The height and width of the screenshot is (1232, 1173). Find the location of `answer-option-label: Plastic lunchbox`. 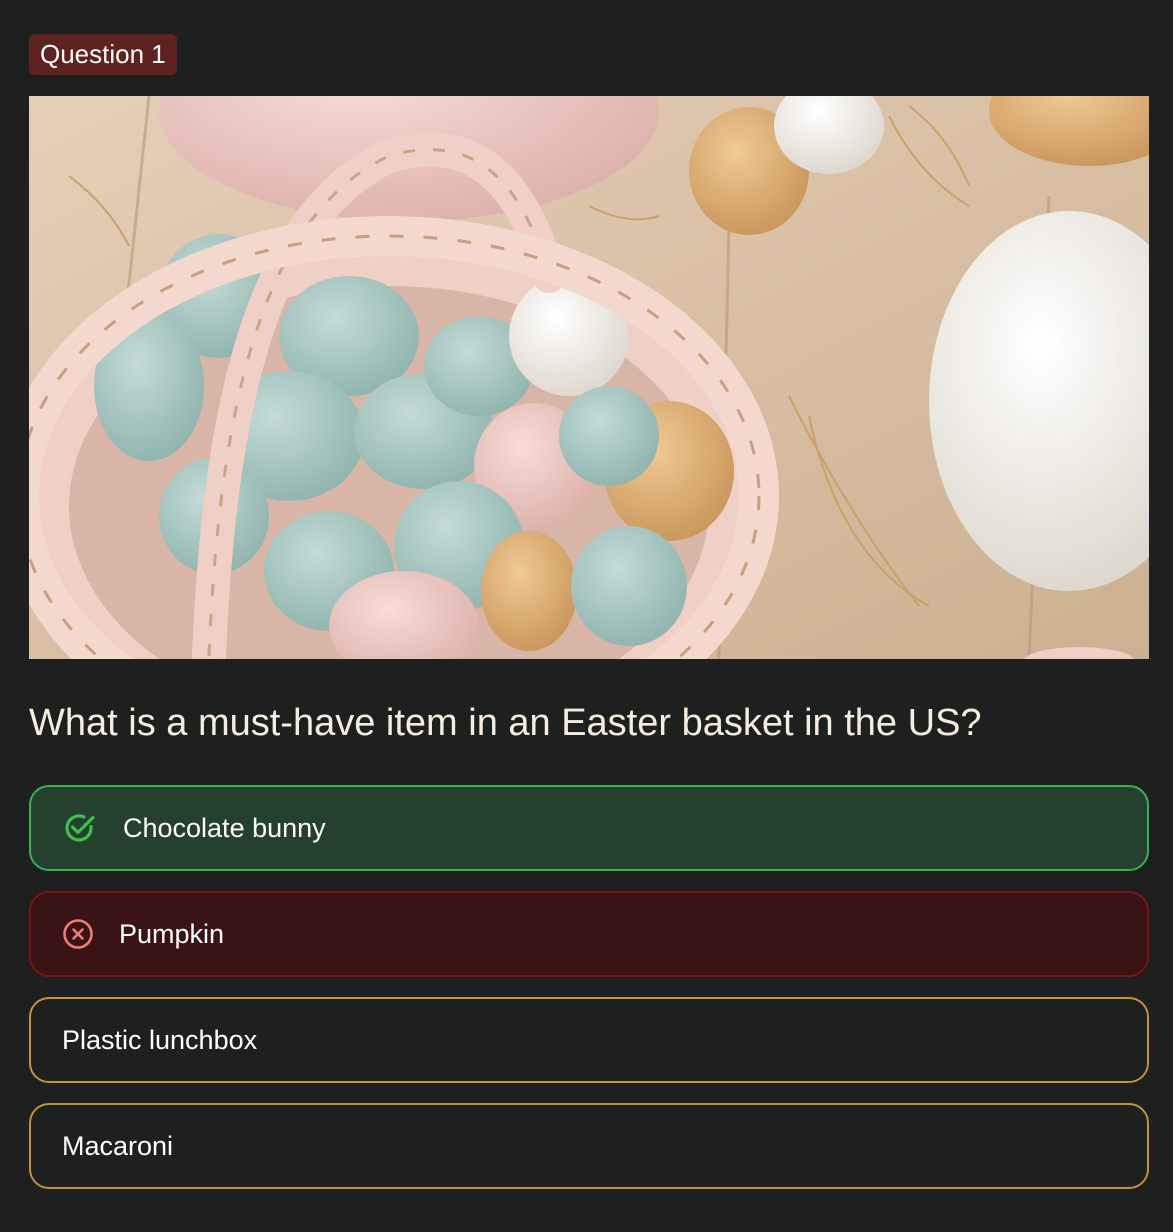

answer-option-label: Plastic lunchbox is located at coordinates (160, 1039).